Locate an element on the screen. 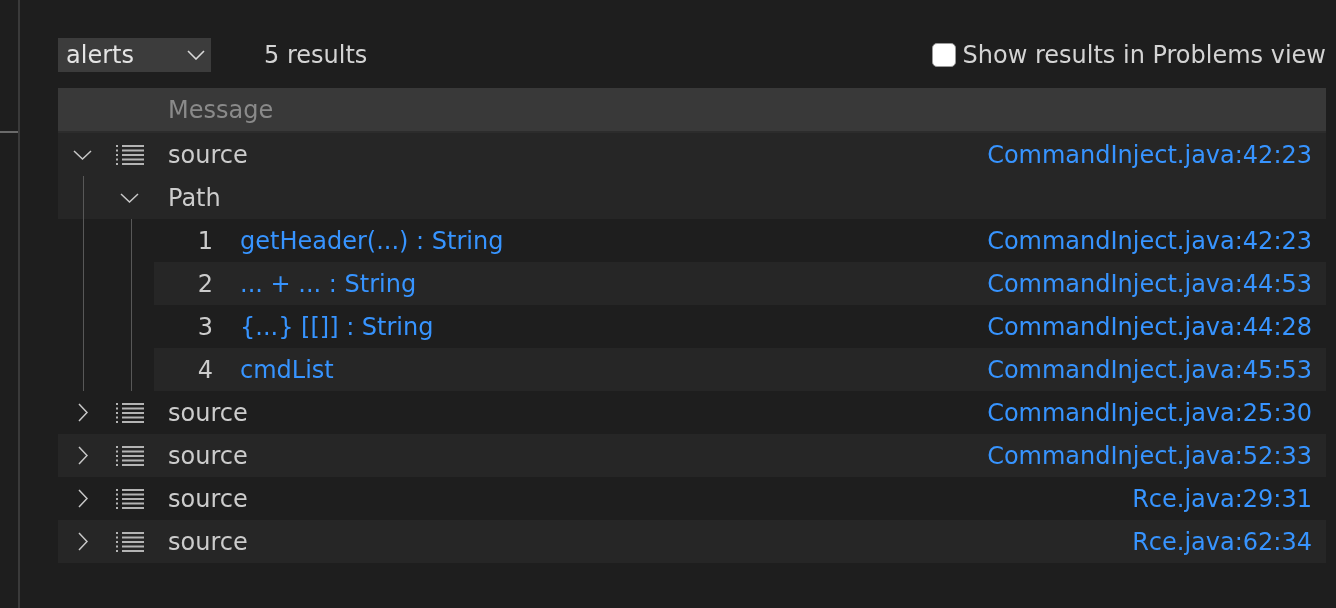 This screenshot has width=1336, height=608. step-number: 3 is located at coordinates (204, 326).